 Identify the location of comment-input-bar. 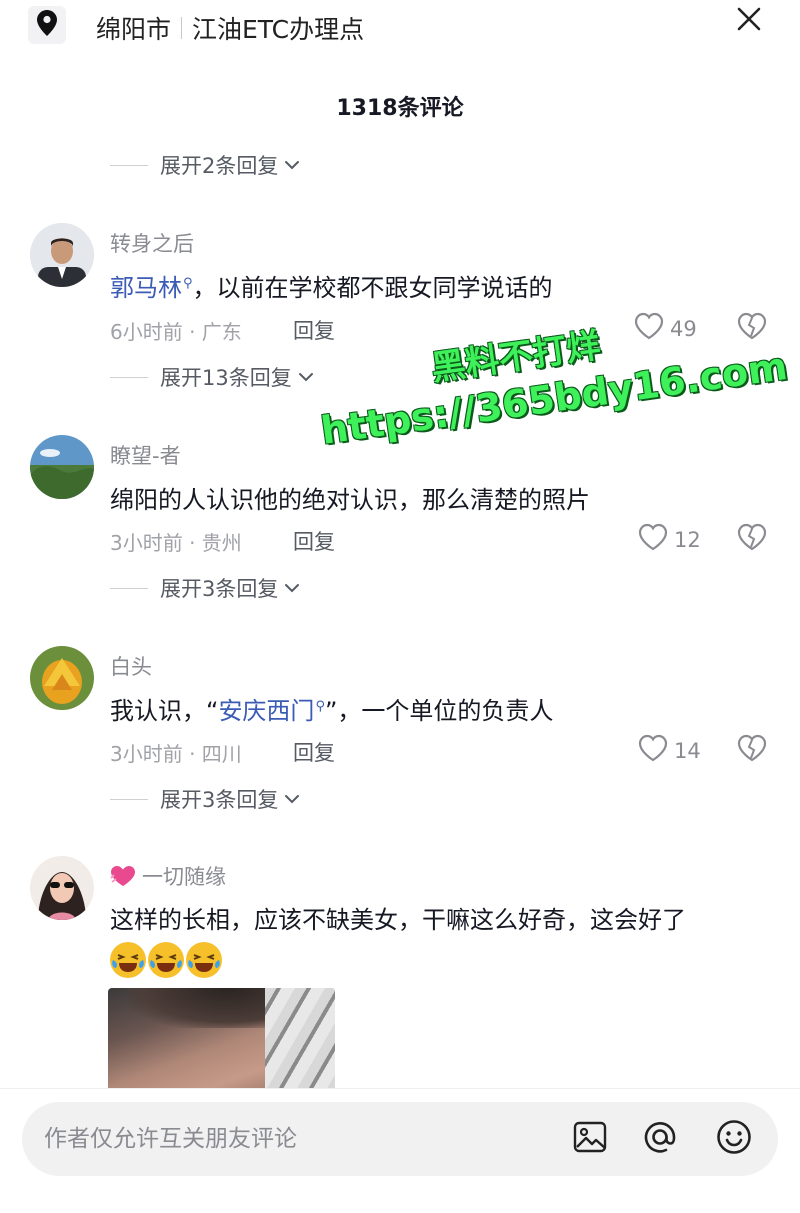
(400, 1139).